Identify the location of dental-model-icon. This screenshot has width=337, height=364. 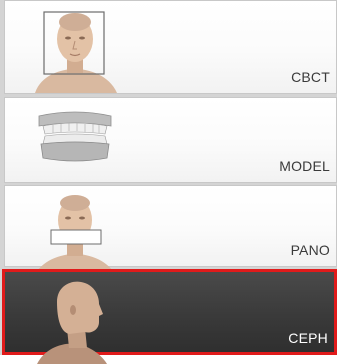
(75, 136).